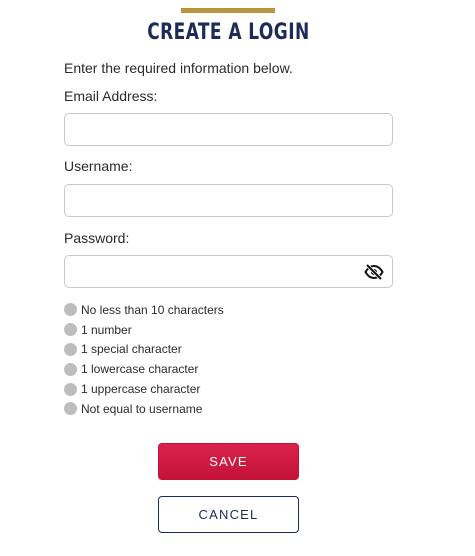 The image size is (475, 556). I want to click on password-rule-text: Not equal to username, so click(142, 408).